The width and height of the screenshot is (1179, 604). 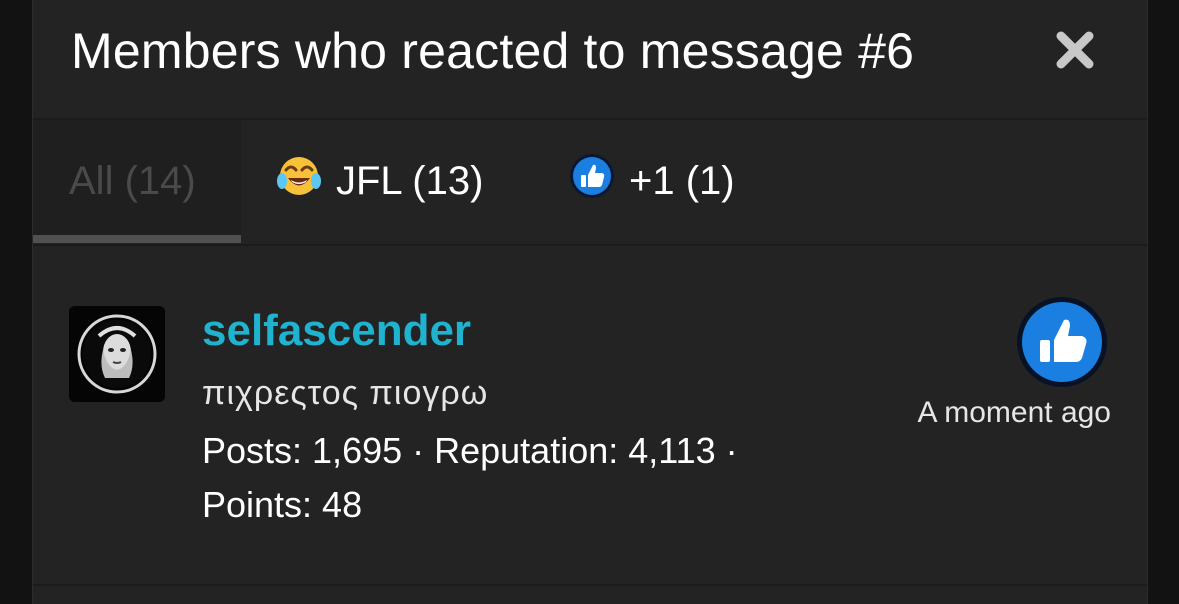 I want to click on tab-jfl: JFL (13), so click(x=379, y=181).